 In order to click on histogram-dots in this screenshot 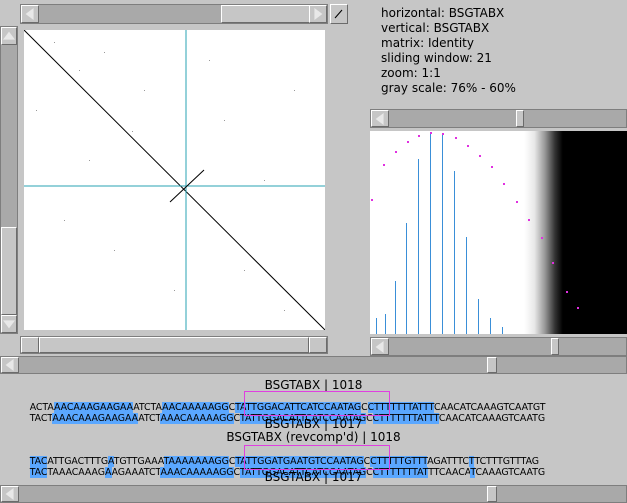, I will do `click(475, 220)`.